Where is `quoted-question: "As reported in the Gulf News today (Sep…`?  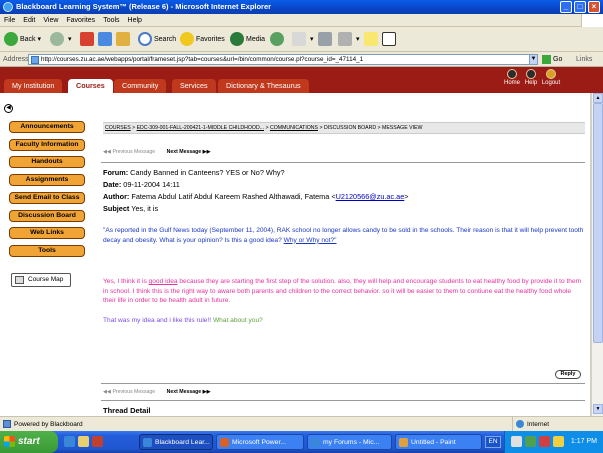
quoted-question: "As reported in the Gulf News today (Sep… is located at coordinates (343, 235).